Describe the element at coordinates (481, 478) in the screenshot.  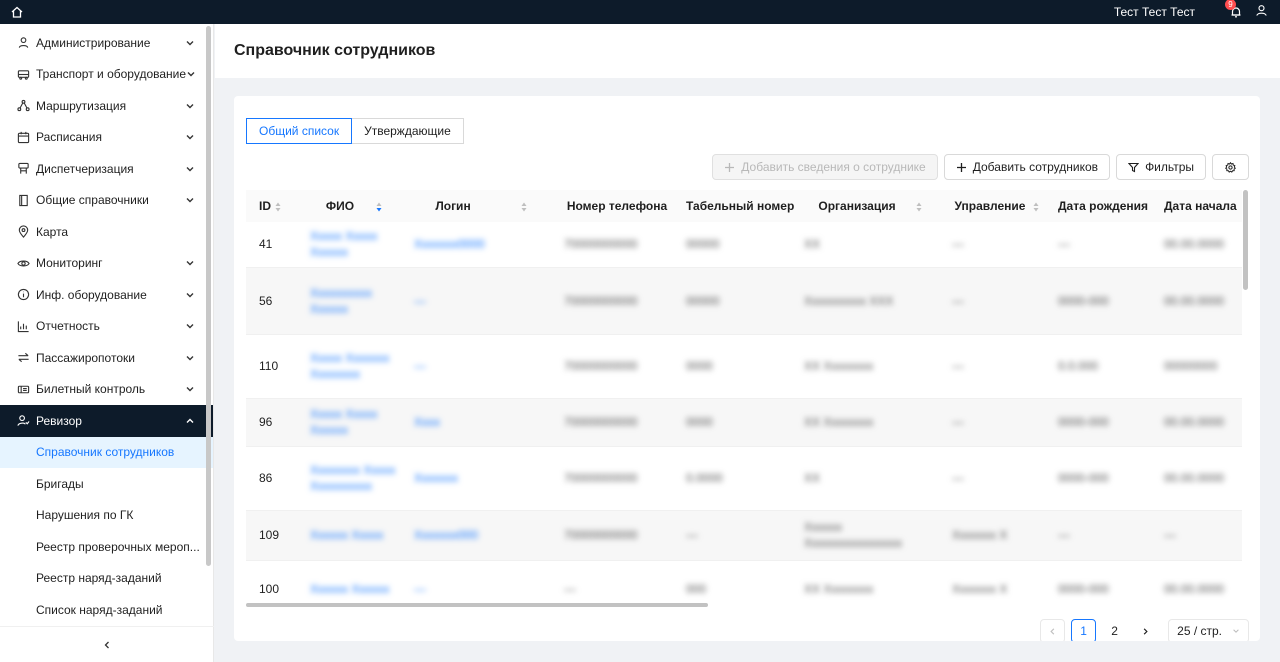
I see `cell-login: Xxxxxxx` at that location.